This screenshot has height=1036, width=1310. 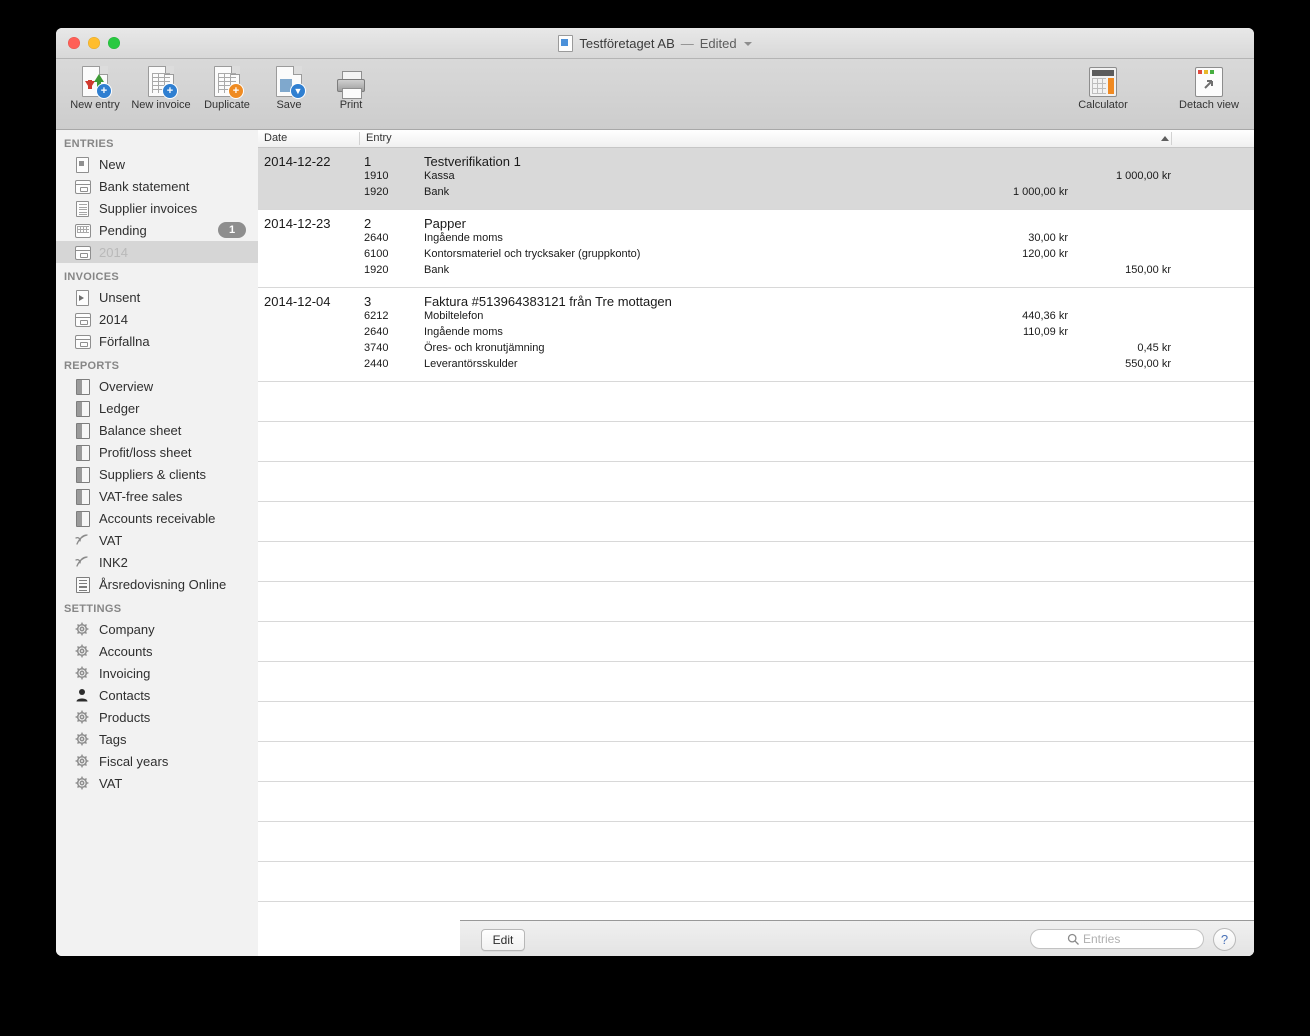 I want to click on line-account: 2440, so click(x=376, y=364).